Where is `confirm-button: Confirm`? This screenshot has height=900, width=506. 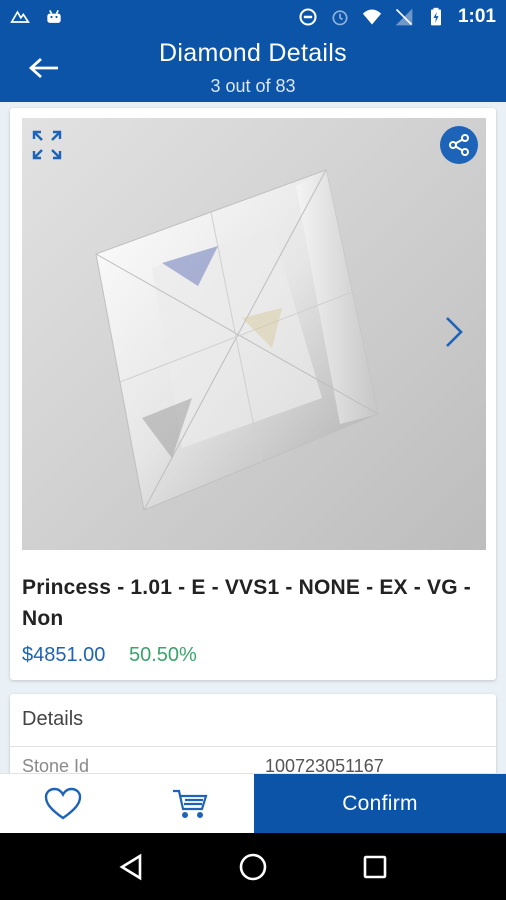 confirm-button: Confirm is located at coordinates (380, 804).